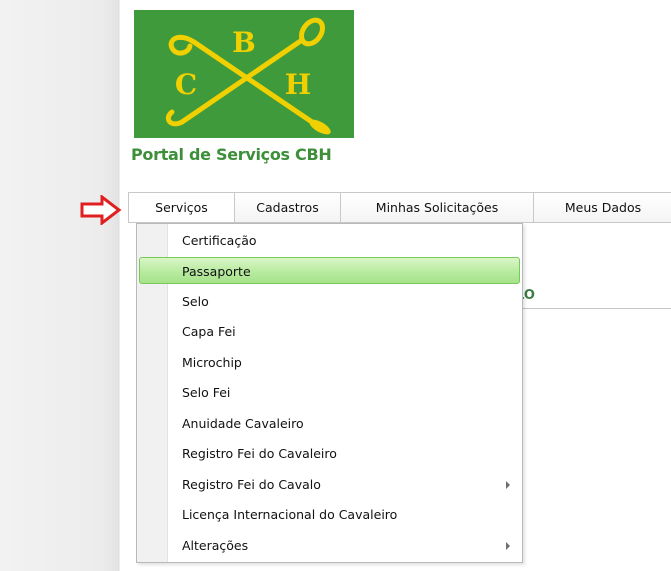 The height and width of the screenshot is (571, 671). I want to click on logo-letter-h: H, so click(298, 84).